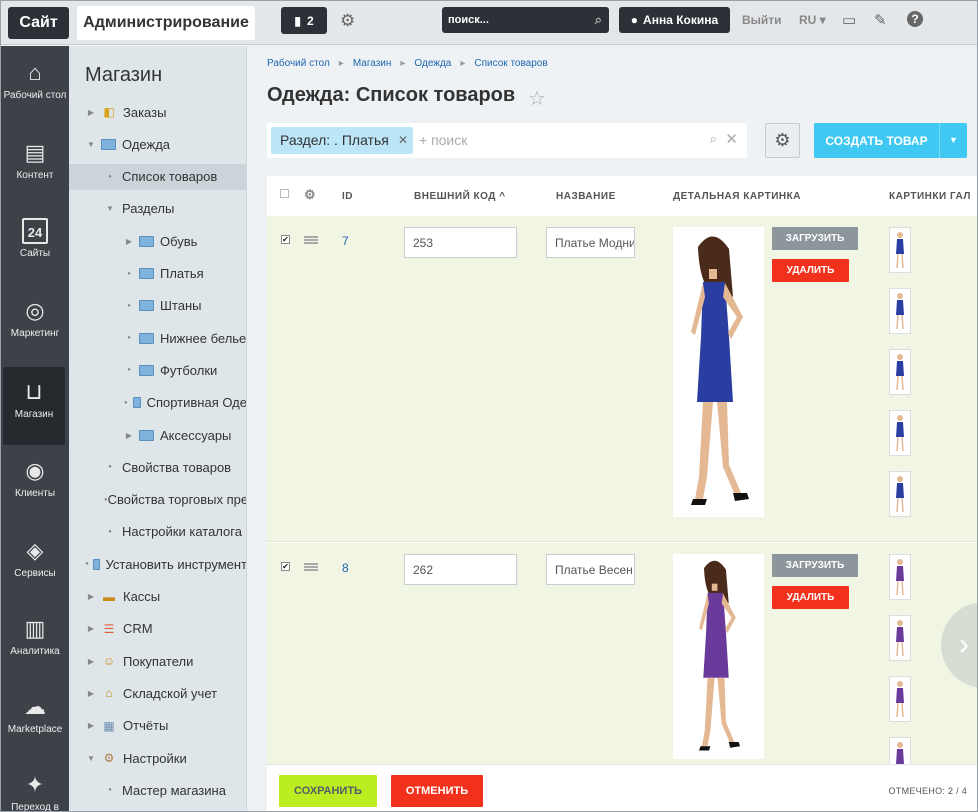 The image size is (978, 812). I want to click on sidebar-item-9: ● Спортивная Оде, so click(157, 403).